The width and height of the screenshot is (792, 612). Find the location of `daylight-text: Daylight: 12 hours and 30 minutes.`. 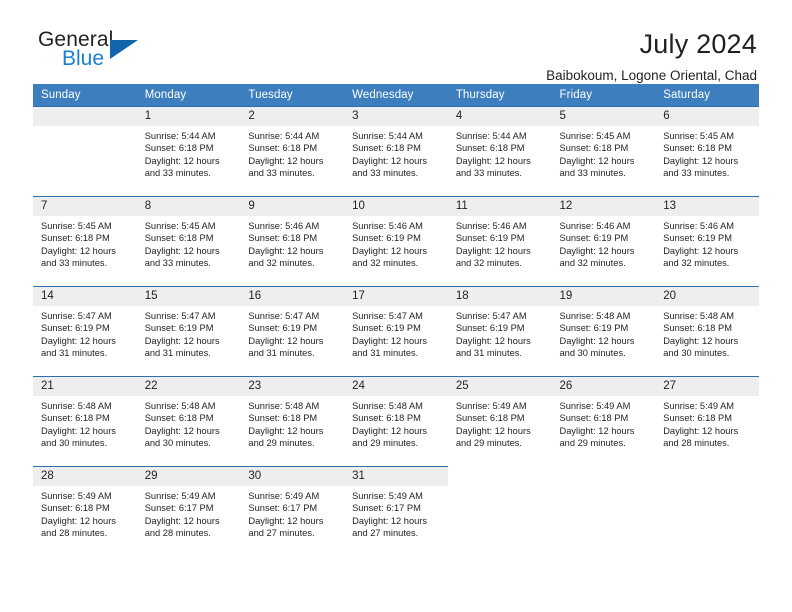

daylight-text: Daylight: 12 hours and 30 minutes. is located at coordinates (182, 437).